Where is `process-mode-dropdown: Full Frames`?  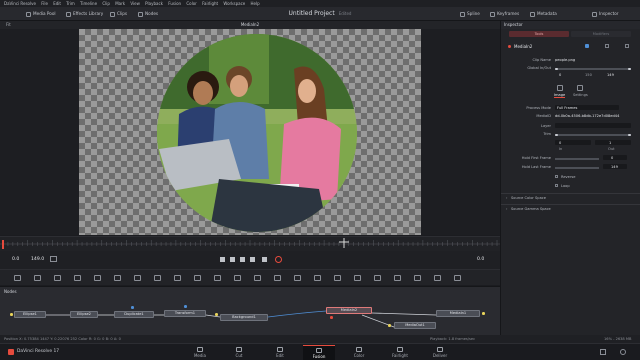 process-mode-dropdown: Full Frames is located at coordinates (587, 107).